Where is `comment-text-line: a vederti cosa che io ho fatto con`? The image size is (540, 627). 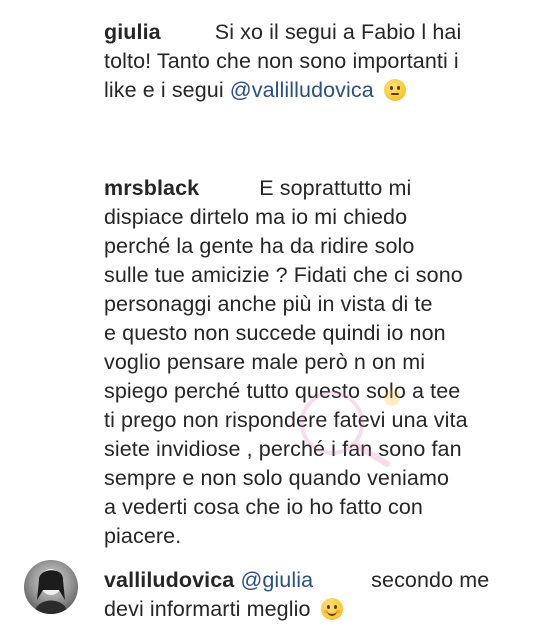 comment-text-line: a vederti cosa che io ho fatto con is located at coordinates (263, 507).